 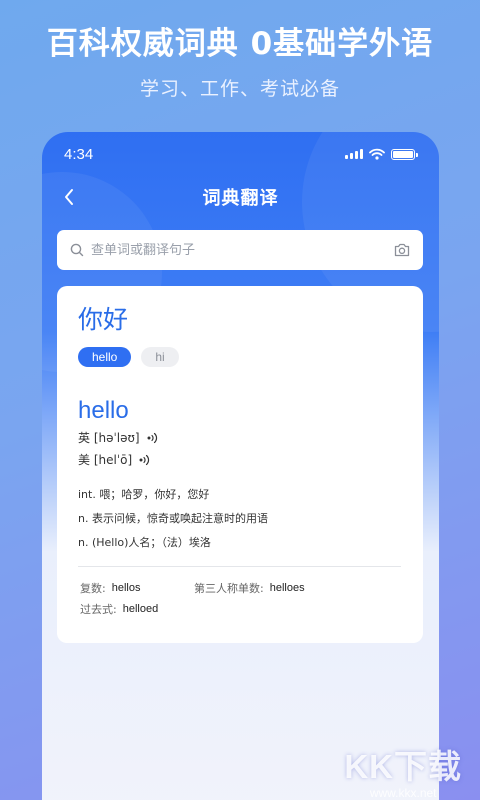 What do you see at coordinates (103, 410) in the screenshot?
I see `entry-headword: hello` at bounding box center [103, 410].